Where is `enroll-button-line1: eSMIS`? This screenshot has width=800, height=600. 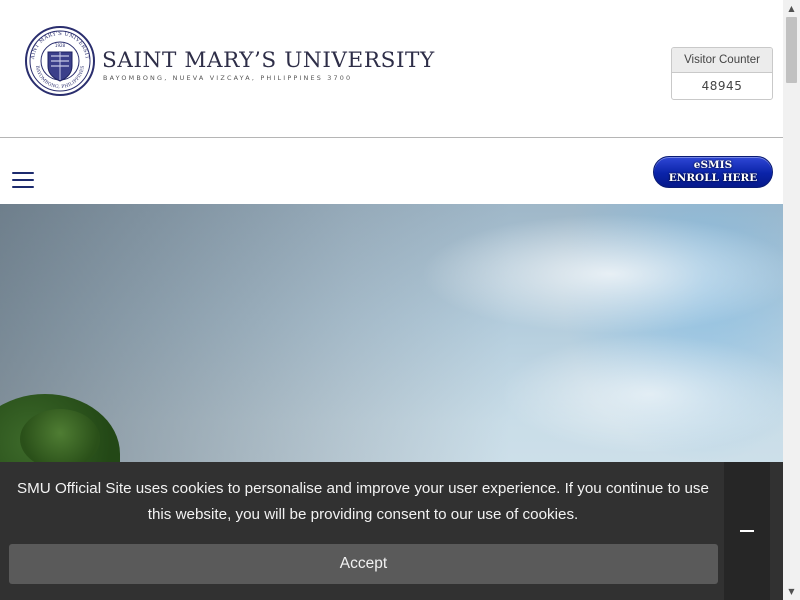 enroll-button-line1: eSMIS is located at coordinates (713, 165).